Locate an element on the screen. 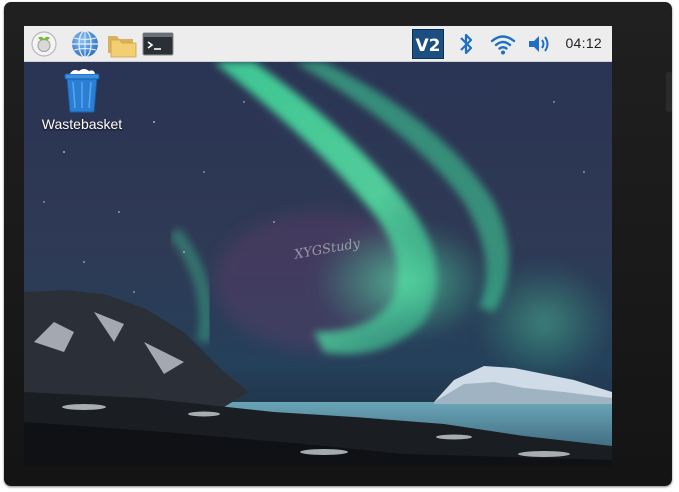  desktop-icon-wastebasket: Wastebasket is located at coordinates (82, 100).